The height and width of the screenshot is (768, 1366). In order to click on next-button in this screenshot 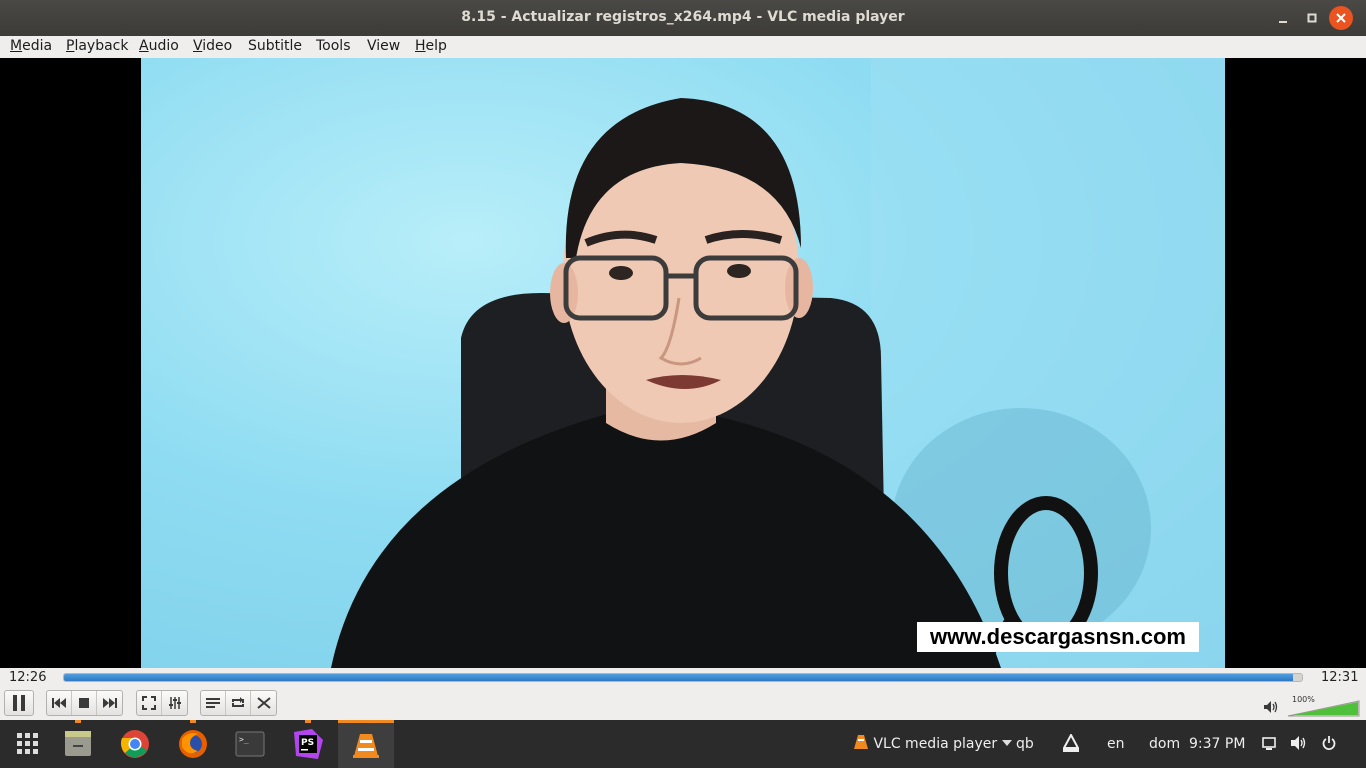, I will do `click(109, 703)`.